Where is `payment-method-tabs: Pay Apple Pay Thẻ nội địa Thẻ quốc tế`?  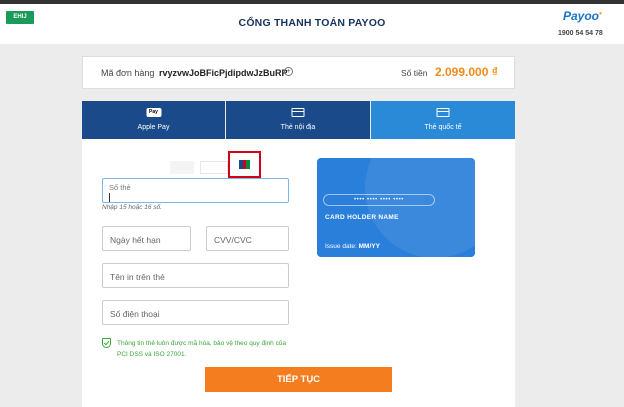 payment-method-tabs: Pay Apple Pay Thẻ nội địa Thẻ quốc tế is located at coordinates (298, 120).